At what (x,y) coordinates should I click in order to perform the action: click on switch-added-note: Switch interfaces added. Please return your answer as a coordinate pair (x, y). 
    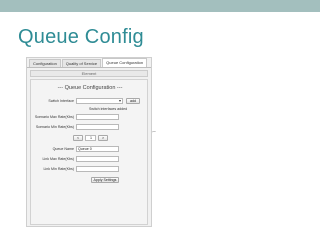
    Looking at the image, I should click on (108, 109).